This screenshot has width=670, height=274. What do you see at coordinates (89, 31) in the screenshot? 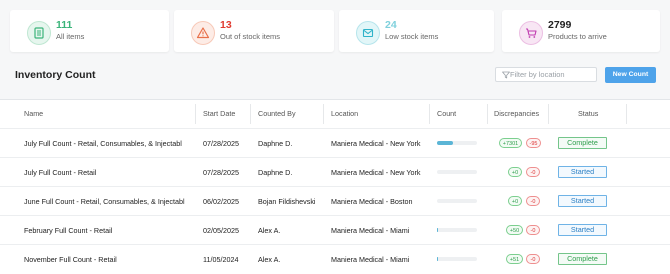
I see `card-all-items: 111 All items` at bounding box center [89, 31].